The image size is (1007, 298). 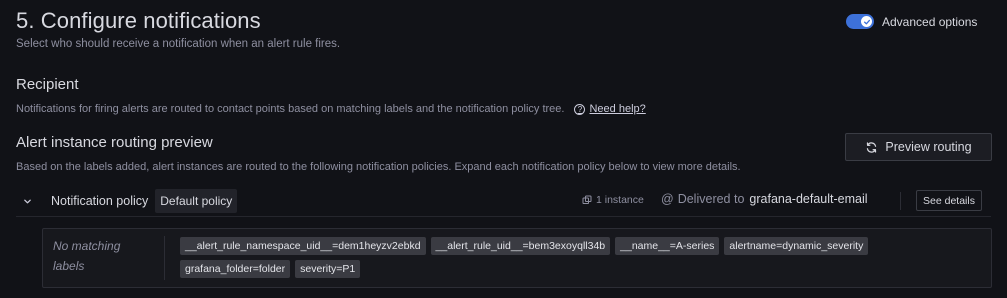 I want to click on label-tag: alertname=dynamic_severity, so click(x=796, y=246).